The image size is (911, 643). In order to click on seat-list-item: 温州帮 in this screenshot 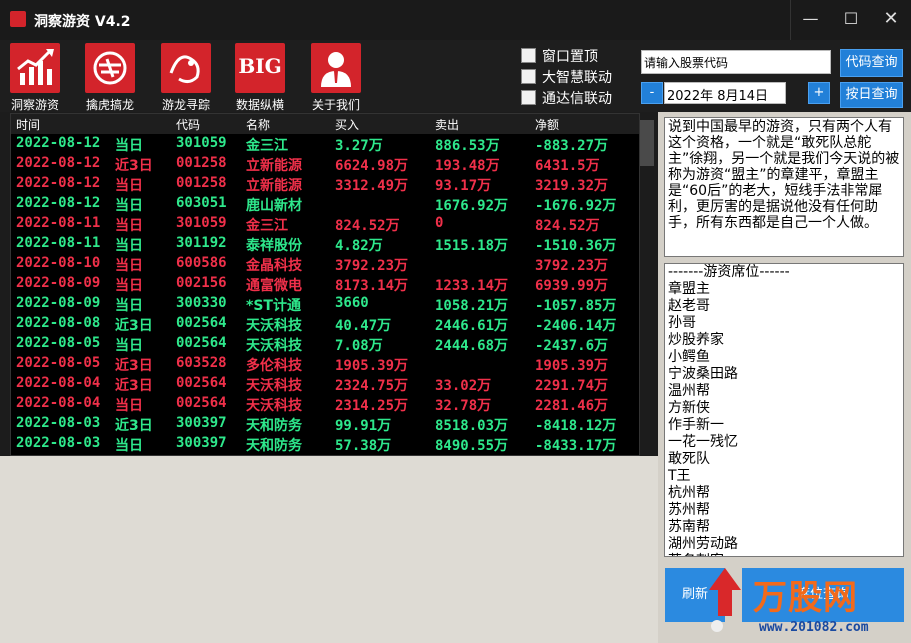, I will do `click(784, 391)`.